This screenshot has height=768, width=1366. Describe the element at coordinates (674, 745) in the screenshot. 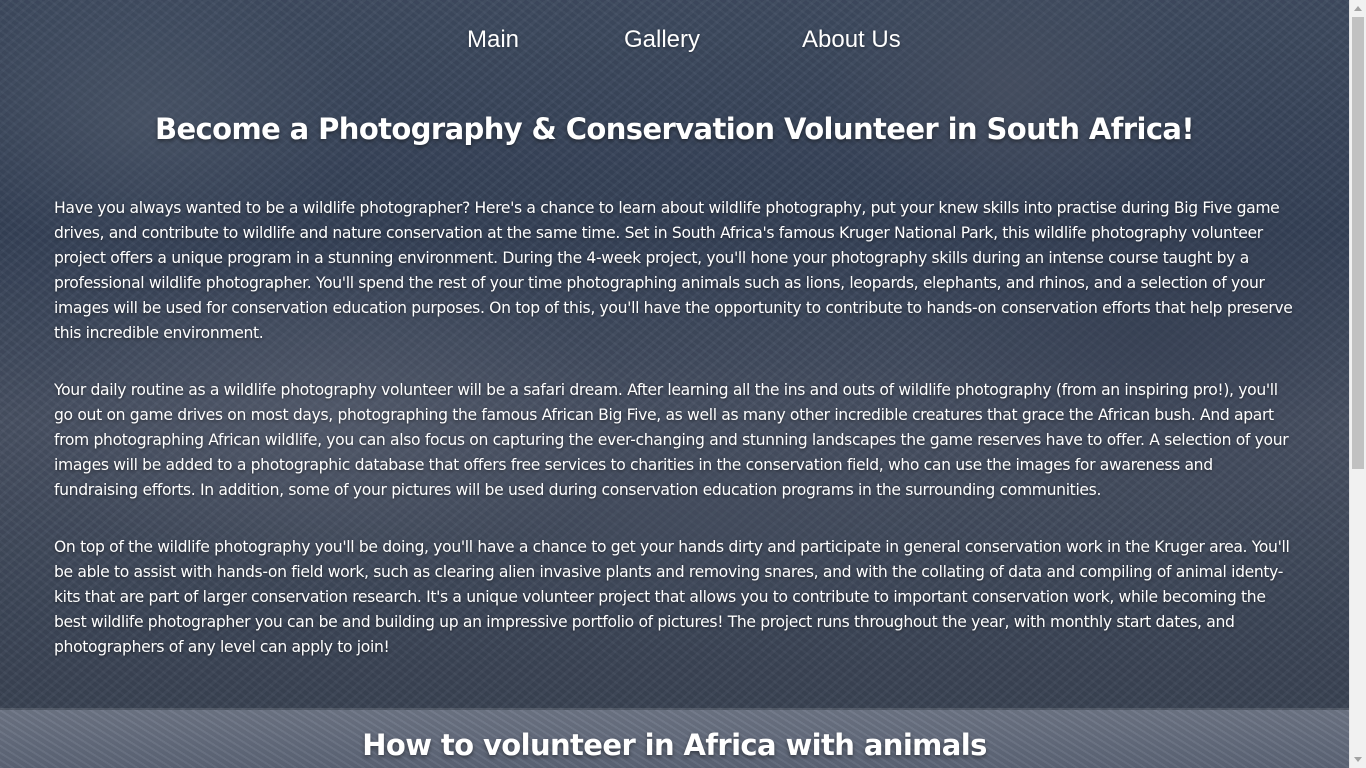

I see `section-title-how-to-volunteer: How to volunteer in Africa with animals` at that location.